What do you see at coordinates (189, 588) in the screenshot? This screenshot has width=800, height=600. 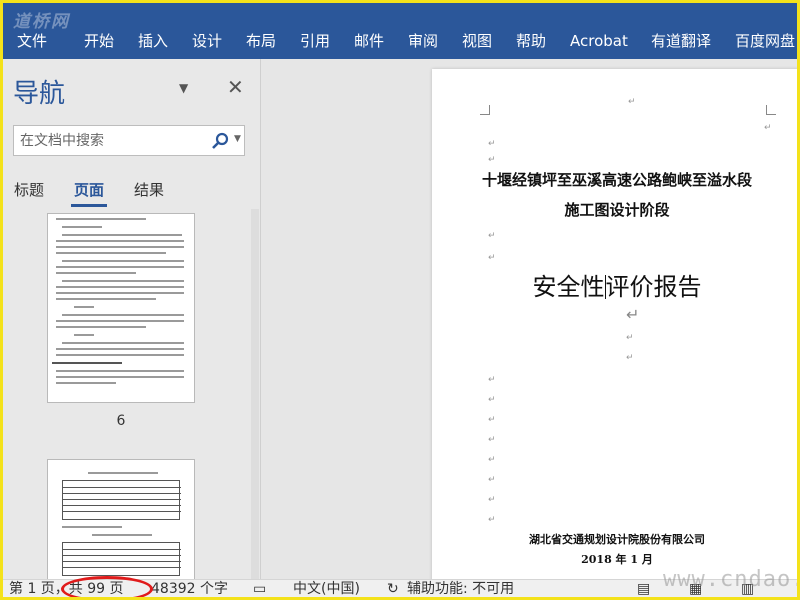 I see `status-word-count: 48392 个字` at bounding box center [189, 588].